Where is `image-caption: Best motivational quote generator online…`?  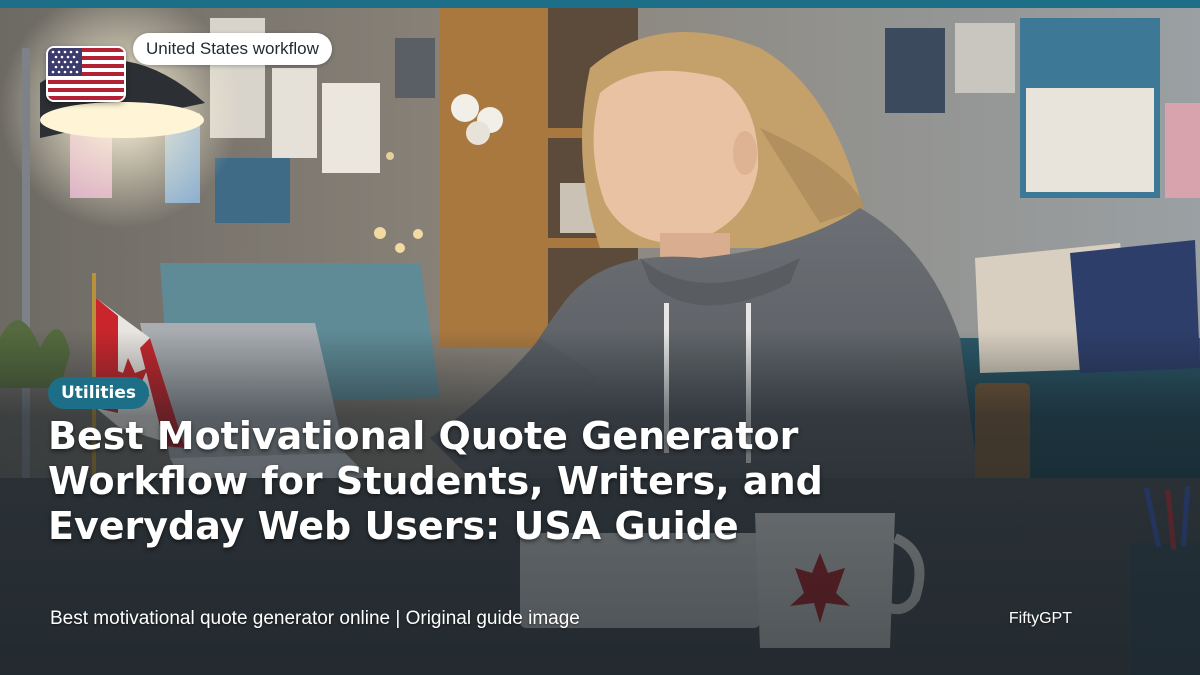 image-caption: Best motivational quote generator online… is located at coordinates (315, 618).